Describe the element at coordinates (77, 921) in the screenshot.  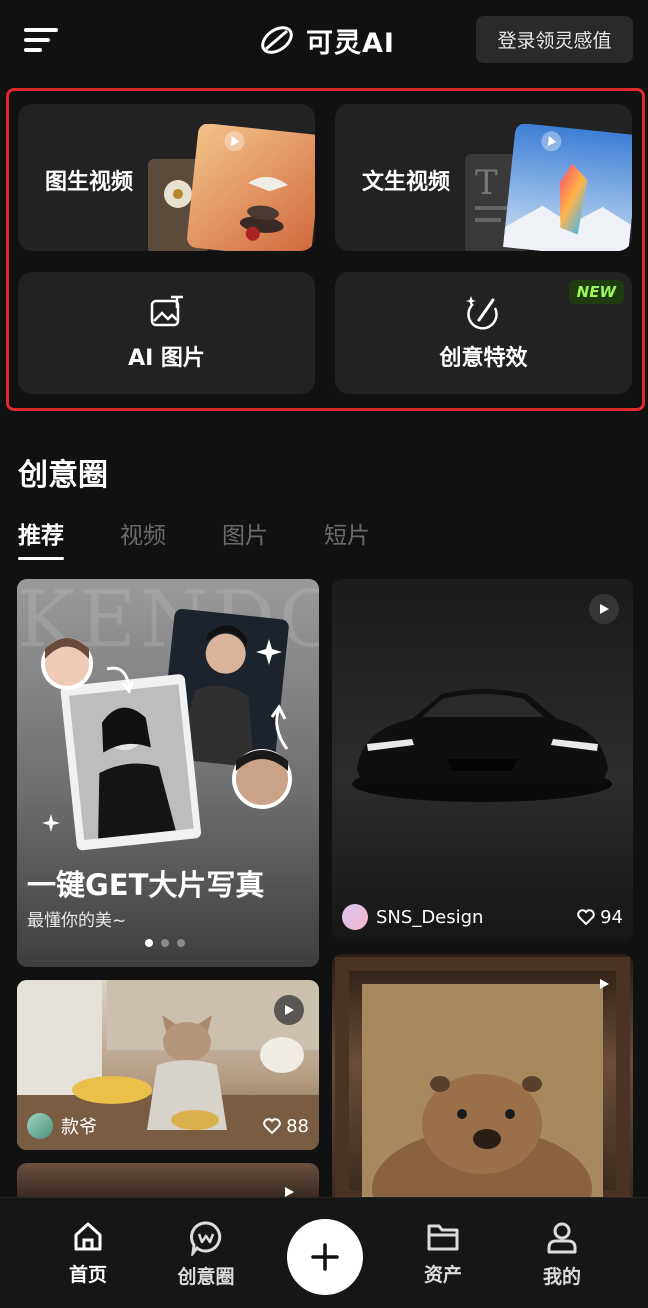
I see `banner-subtitle: 最懂你的美~` at that location.